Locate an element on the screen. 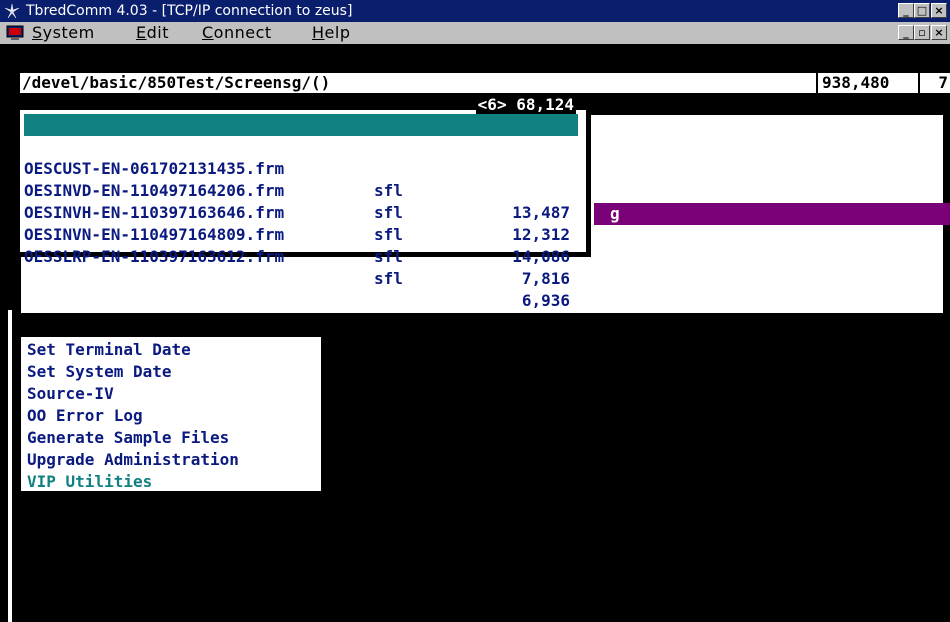 This screenshot has width=950, height=622. left-border-line is located at coordinates (10, 466).